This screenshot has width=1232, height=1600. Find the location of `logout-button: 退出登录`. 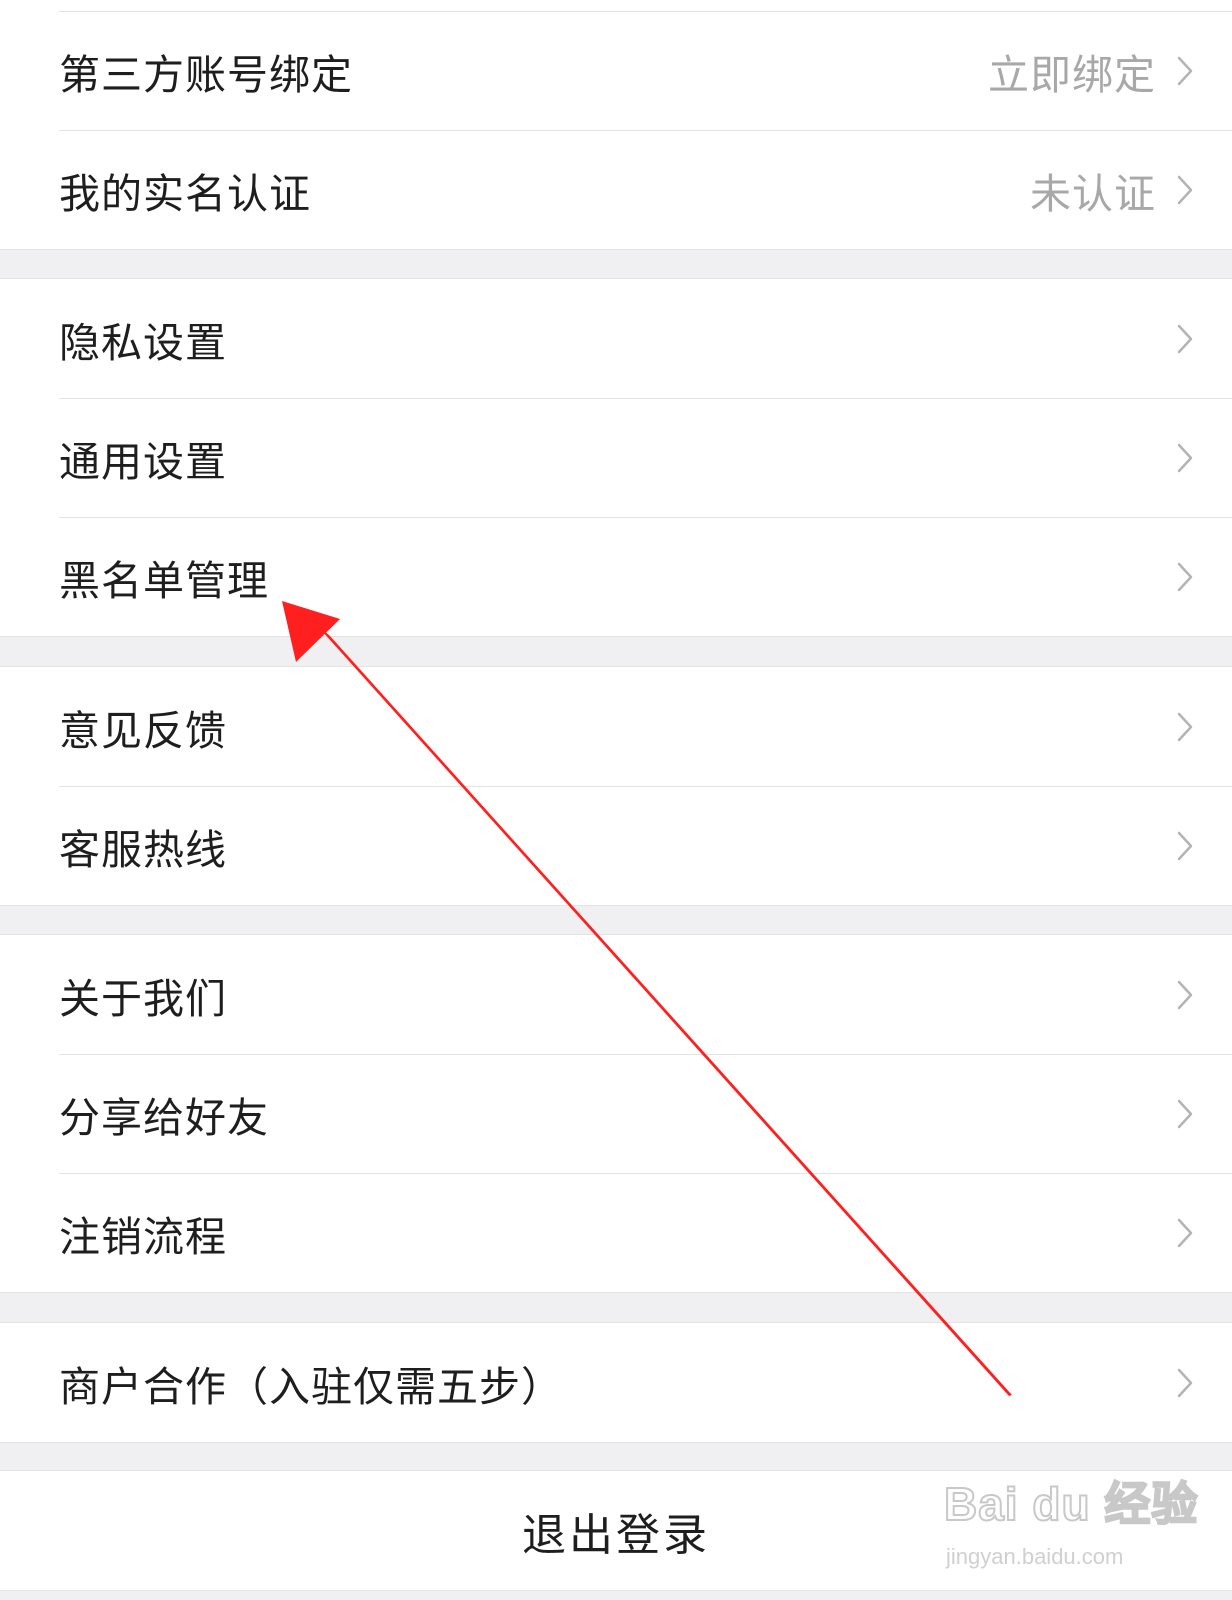

logout-button: 退出登录 is located at coordinates (616, 1530).